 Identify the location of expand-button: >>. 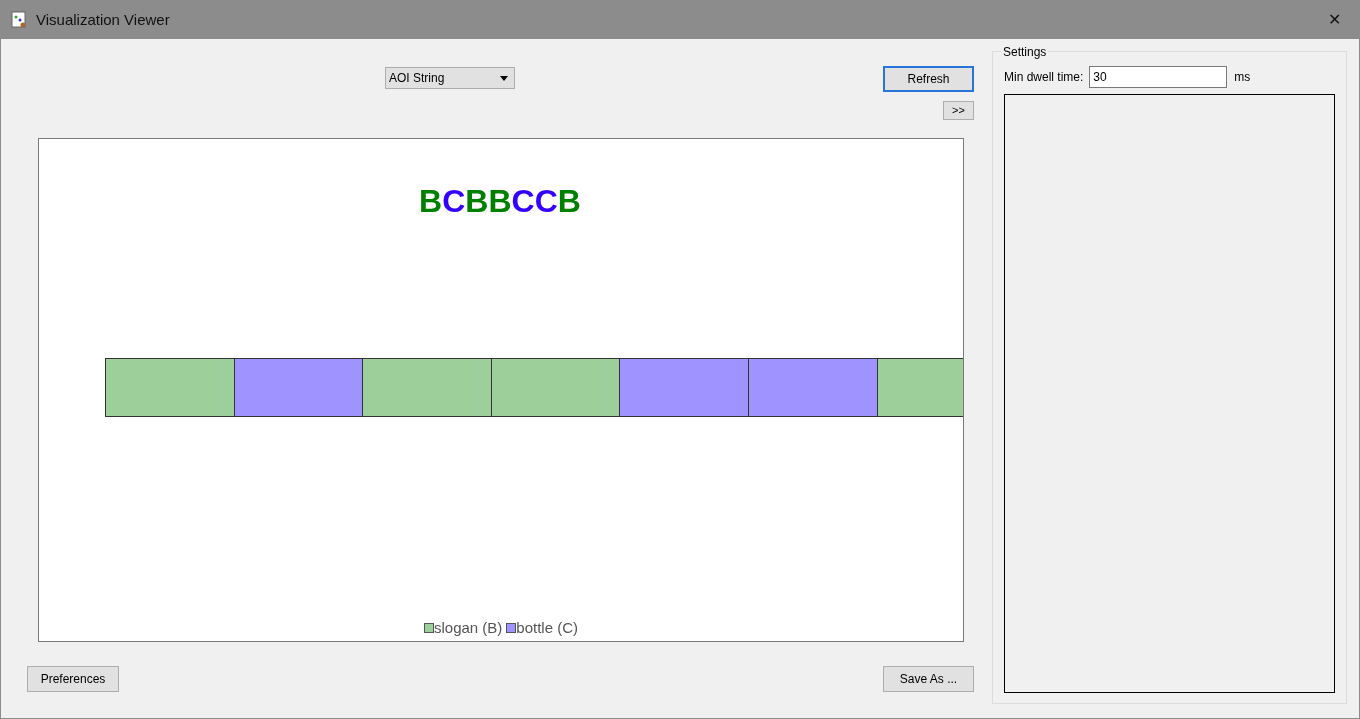
(958, 110).